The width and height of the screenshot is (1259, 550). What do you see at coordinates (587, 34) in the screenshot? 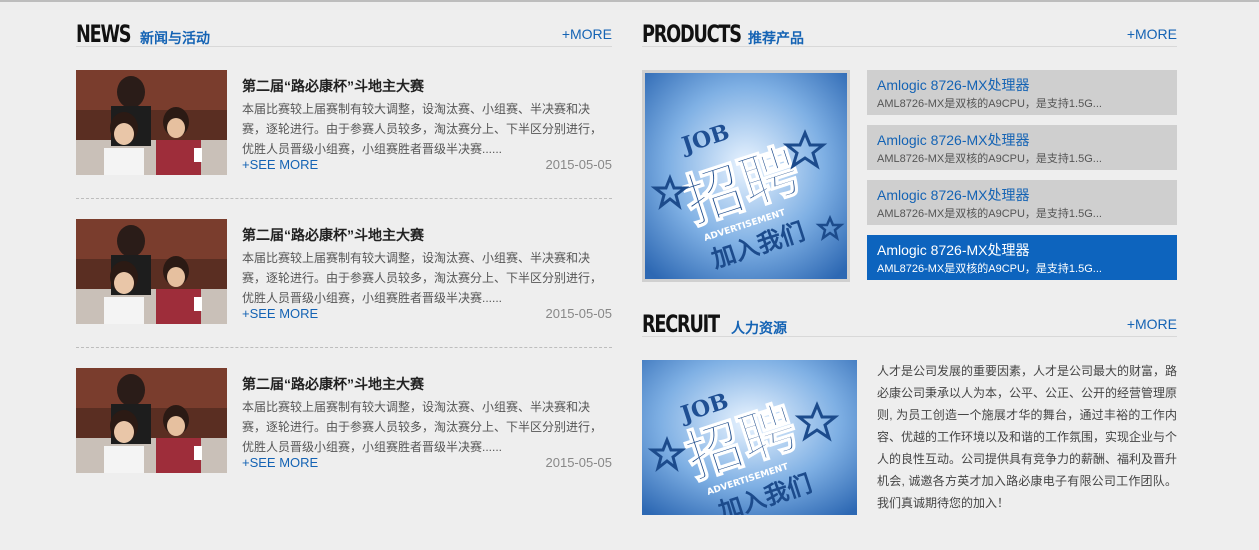
I see `news-more-link: +MORE` at bounding box center [587, 34].